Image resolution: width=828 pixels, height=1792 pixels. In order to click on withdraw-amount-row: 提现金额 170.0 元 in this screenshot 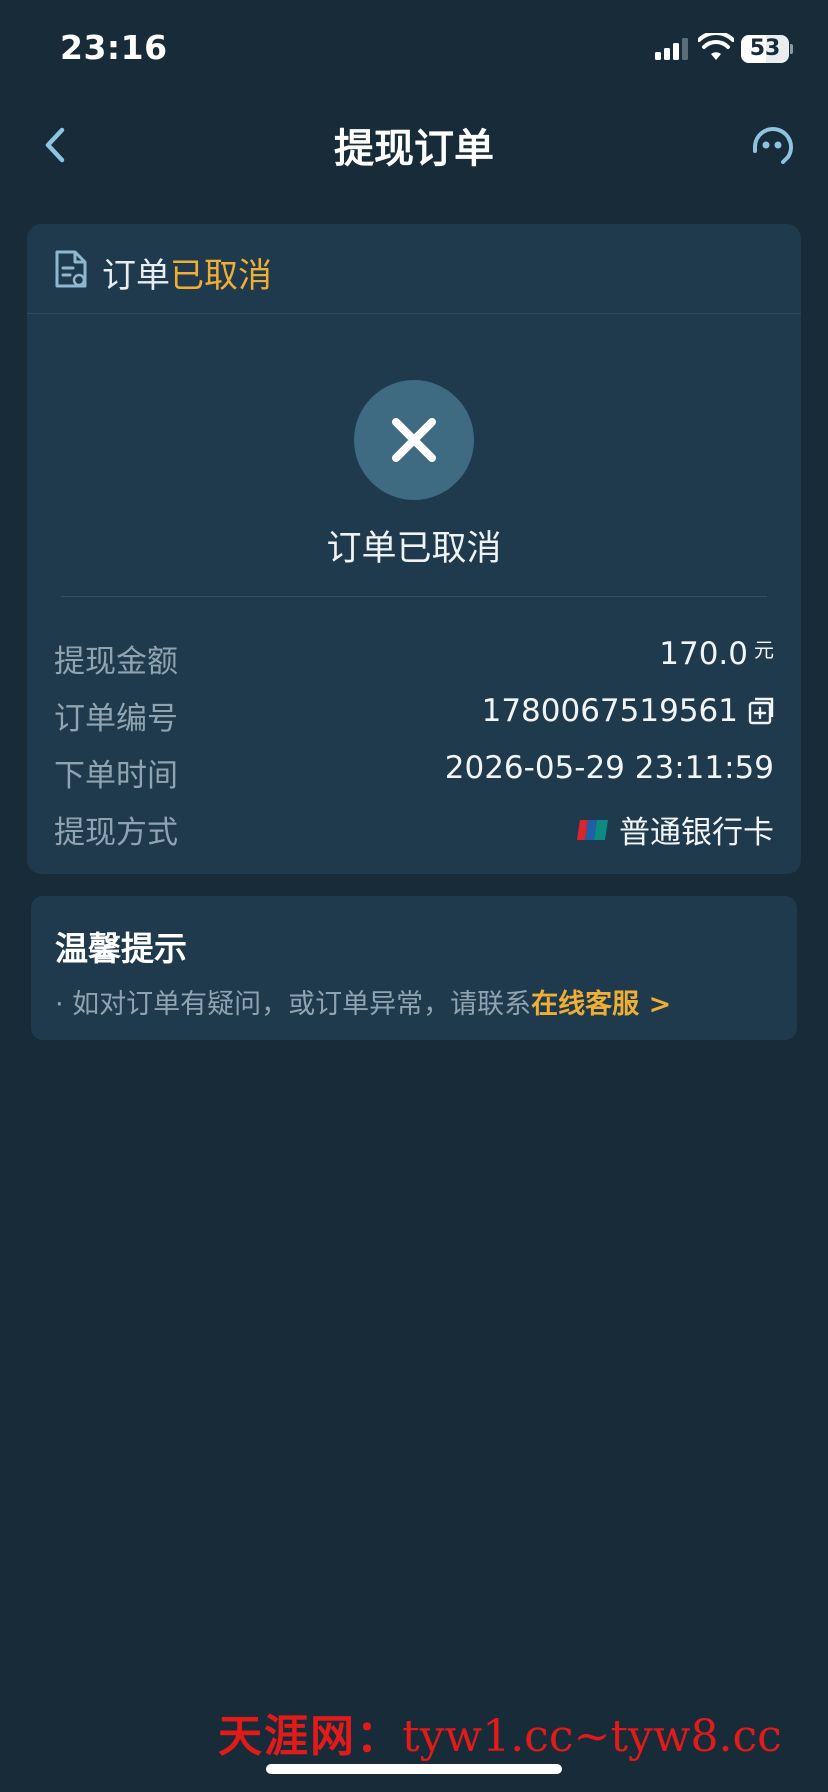, I will do `click(414, 655)`.